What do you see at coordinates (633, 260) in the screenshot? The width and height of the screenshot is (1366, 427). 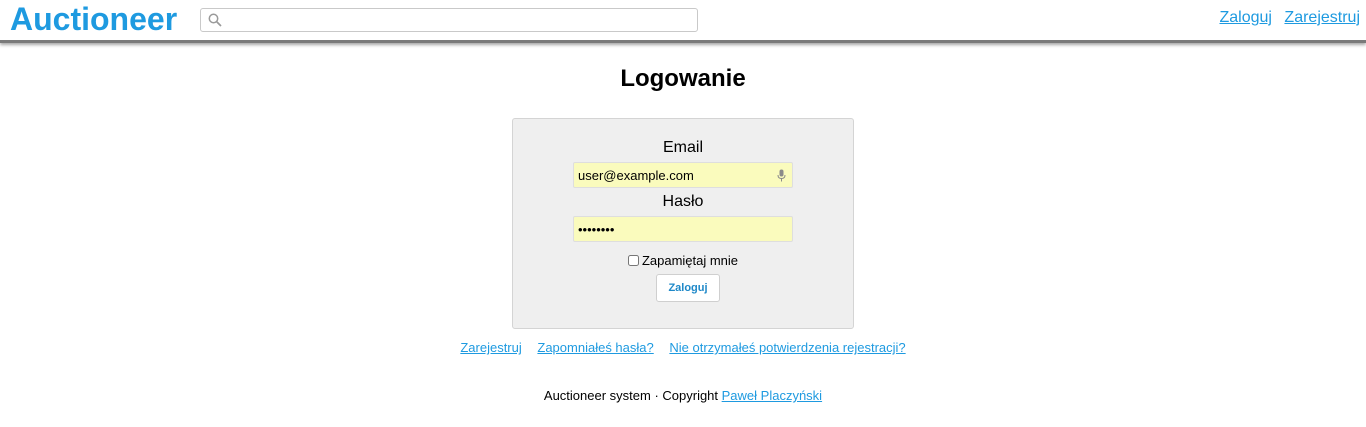 I see `remember-me-checkbox` at bounding box center [633, 260].